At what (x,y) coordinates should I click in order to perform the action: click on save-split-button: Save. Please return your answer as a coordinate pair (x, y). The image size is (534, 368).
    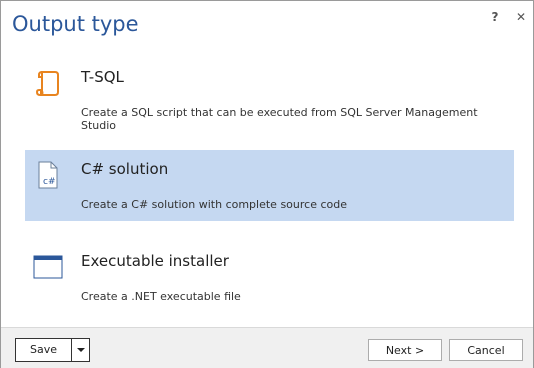
    Looking at the image, I should click on (52, 350).